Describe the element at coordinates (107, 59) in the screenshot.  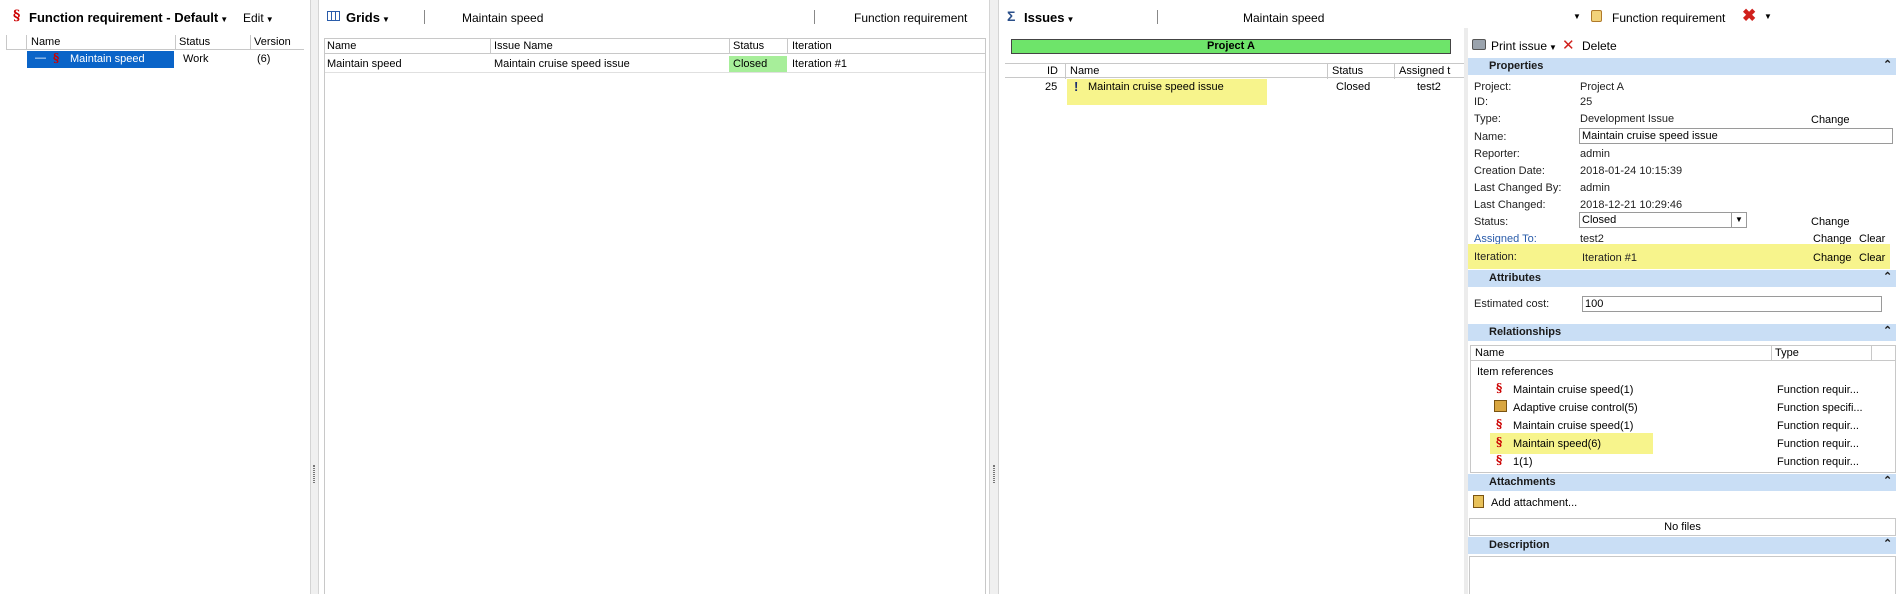
I see `tree-item-name: Maintain speed` at that location.